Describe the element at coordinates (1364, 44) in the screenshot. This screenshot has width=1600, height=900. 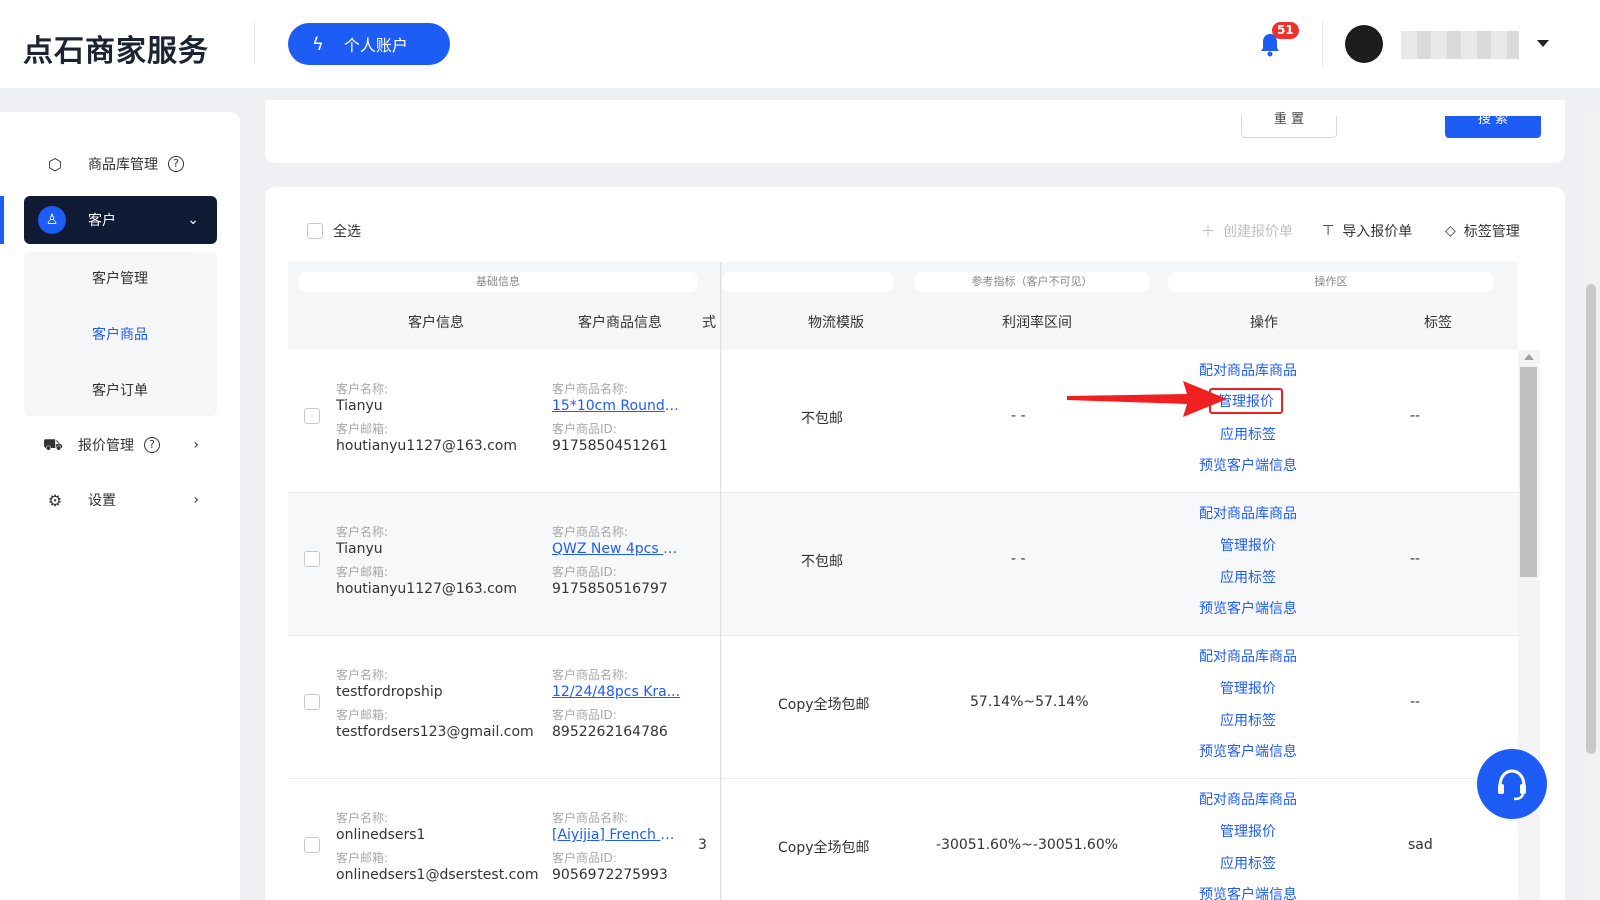
I see `avatar` at that location.